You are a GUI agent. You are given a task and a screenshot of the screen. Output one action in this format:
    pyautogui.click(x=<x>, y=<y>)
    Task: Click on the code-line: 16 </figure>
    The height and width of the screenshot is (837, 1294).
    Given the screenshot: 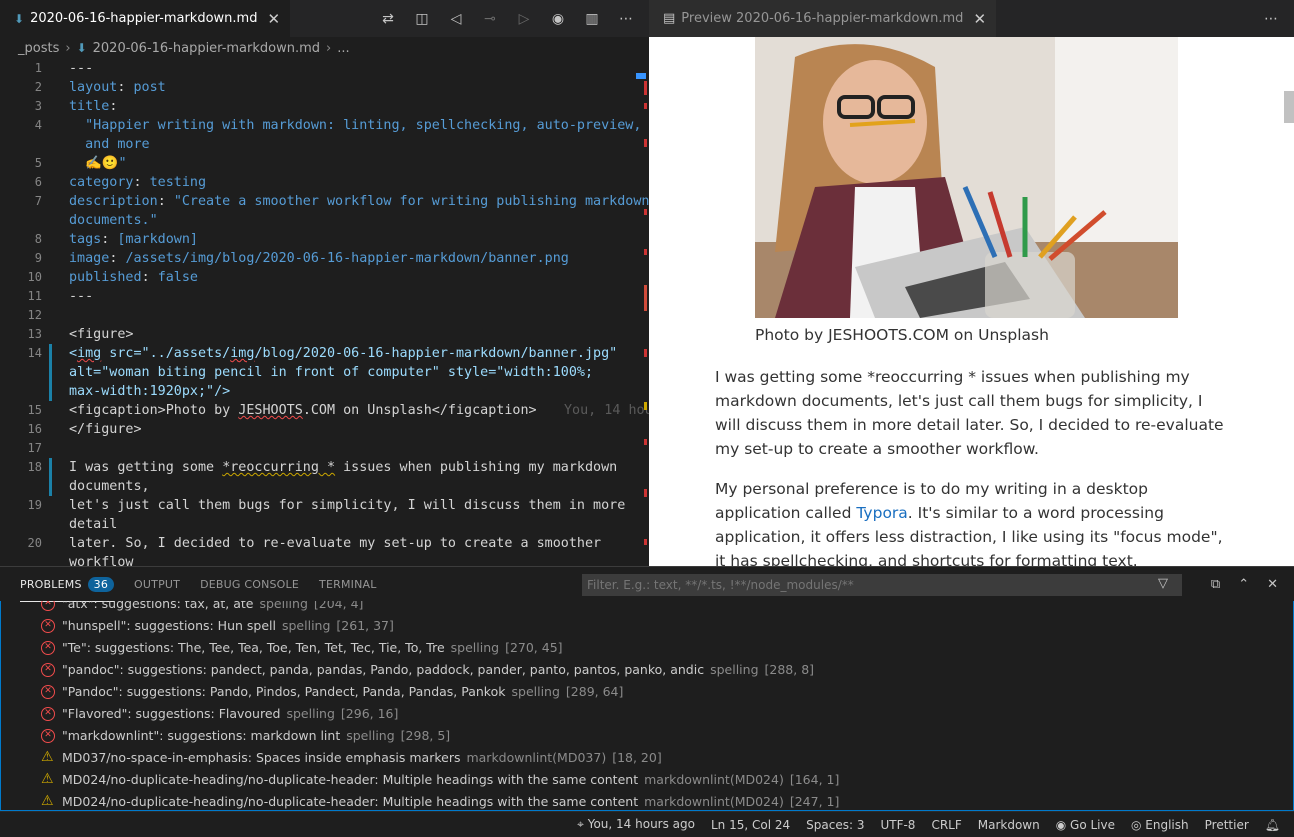 What is the action you would take?
    pyautogui.click(x=324, y=429)
    